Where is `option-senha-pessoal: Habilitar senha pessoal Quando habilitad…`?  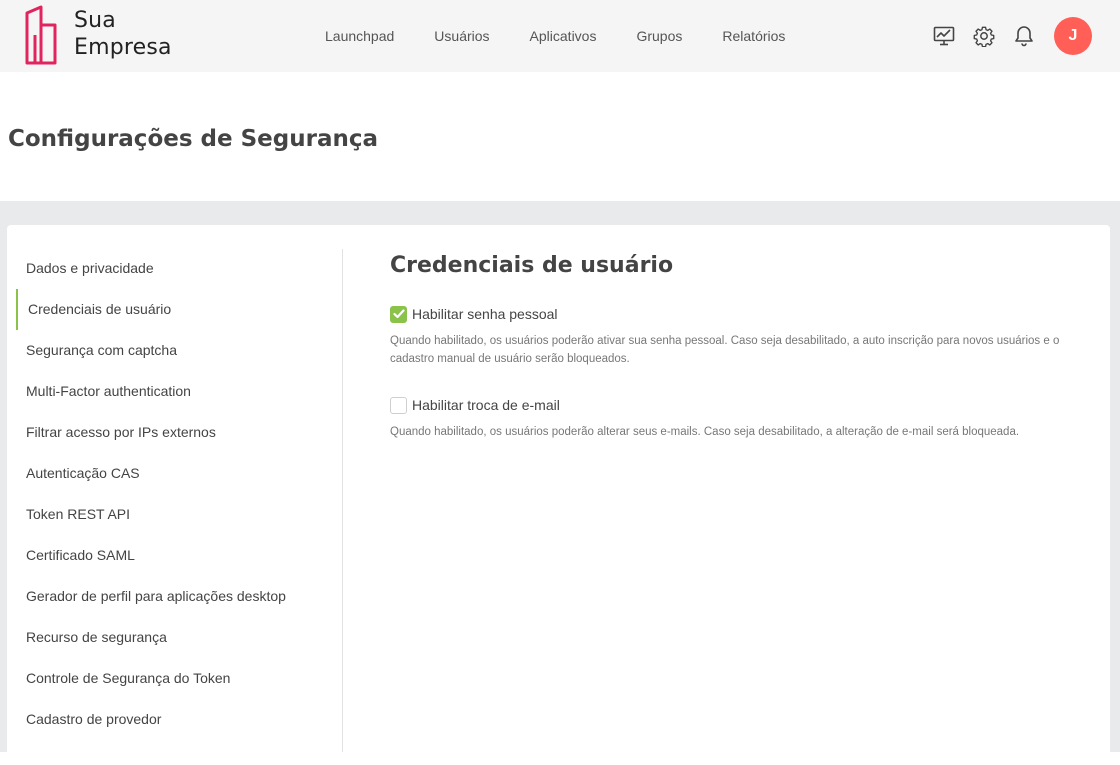
option-senha-pessoal: Habilitar senha pessoal Quando habilitad… is located at coordinates (735, 336).